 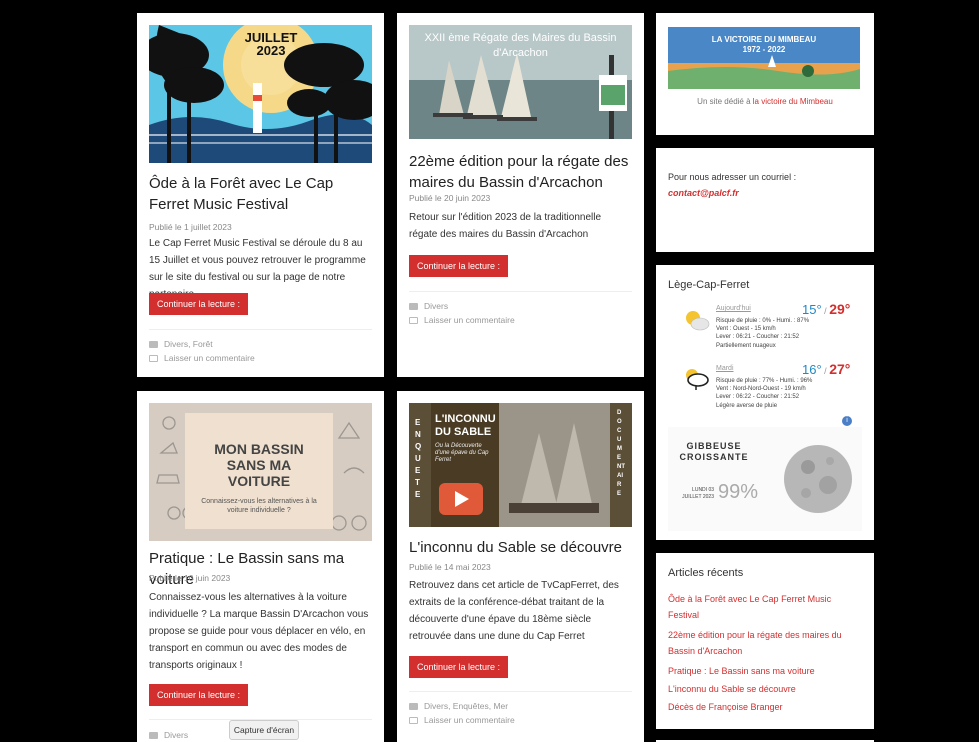 I want to click on caption-prefix: Un site dédié à, so click(x=724, y=101).